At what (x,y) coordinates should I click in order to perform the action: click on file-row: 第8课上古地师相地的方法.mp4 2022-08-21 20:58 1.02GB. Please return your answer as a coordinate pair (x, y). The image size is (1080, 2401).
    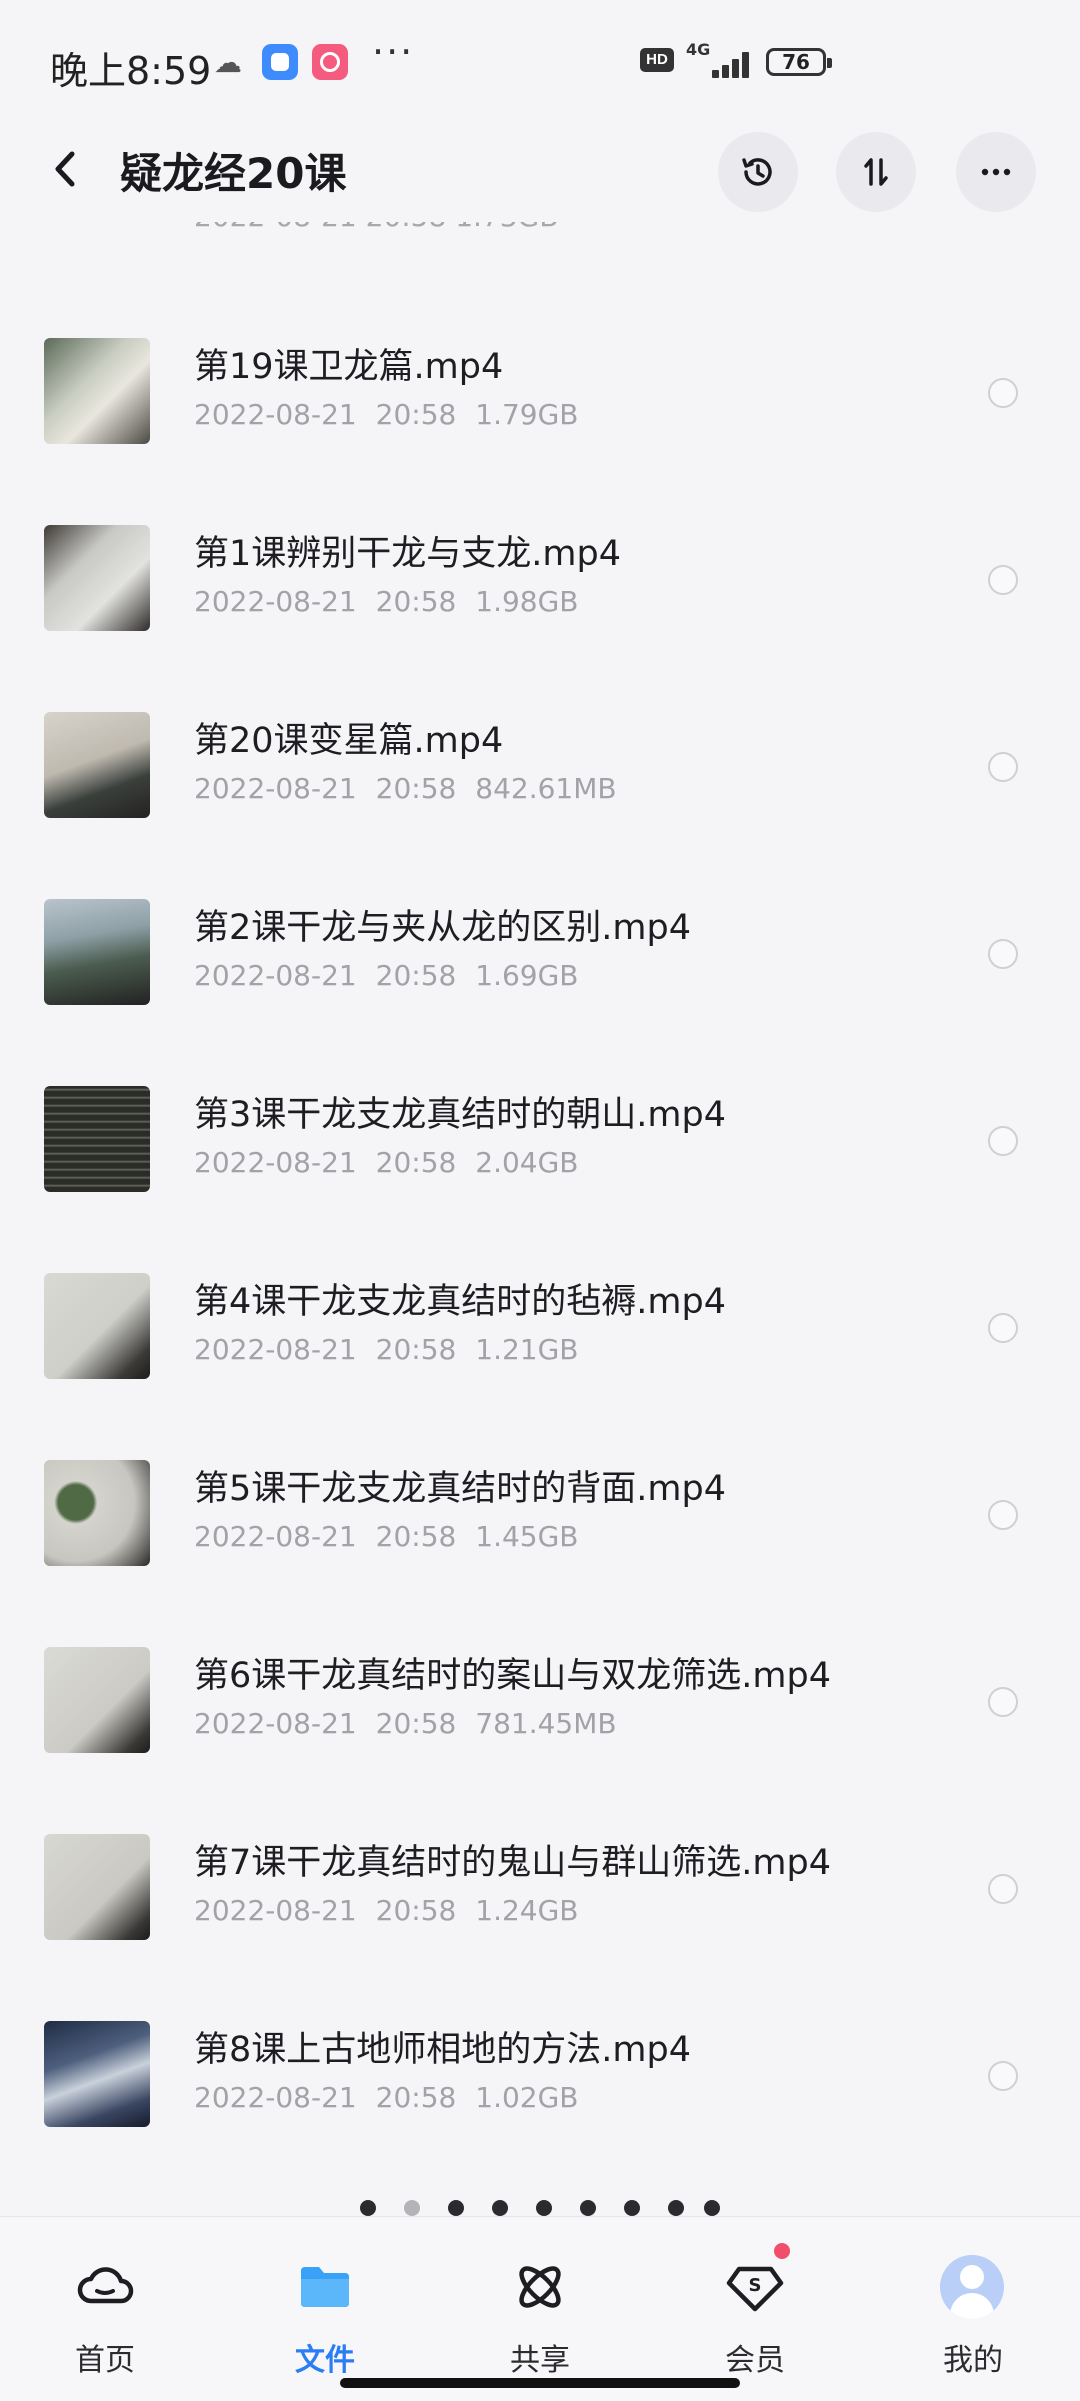
    Looking at the image, I should click on (540, 2104).